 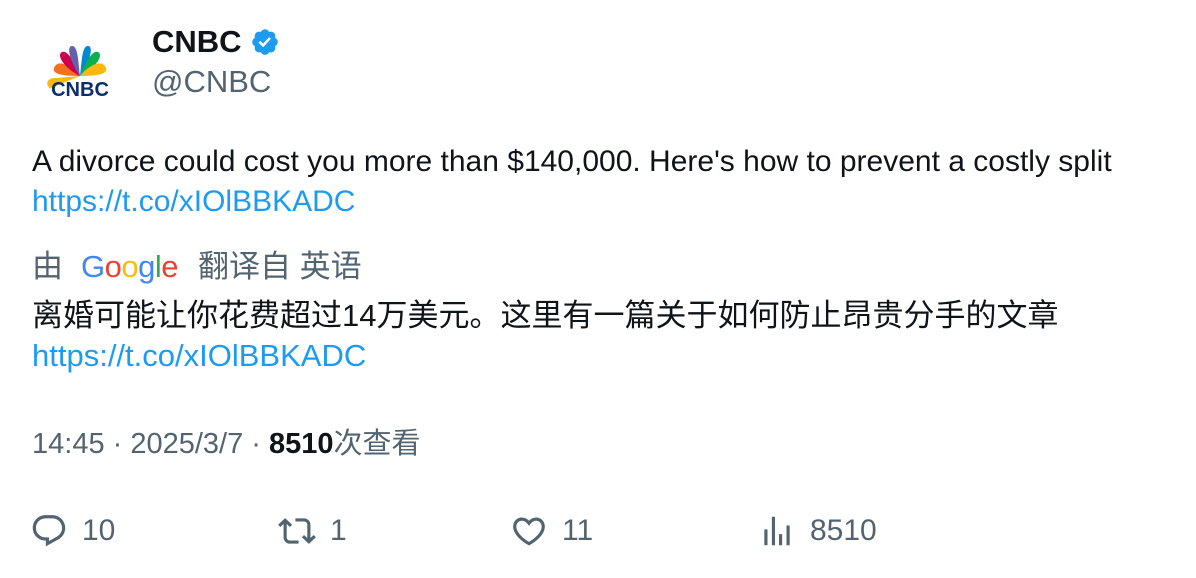 I want to click on retweet-button: 1, so click(x=312, y=531).